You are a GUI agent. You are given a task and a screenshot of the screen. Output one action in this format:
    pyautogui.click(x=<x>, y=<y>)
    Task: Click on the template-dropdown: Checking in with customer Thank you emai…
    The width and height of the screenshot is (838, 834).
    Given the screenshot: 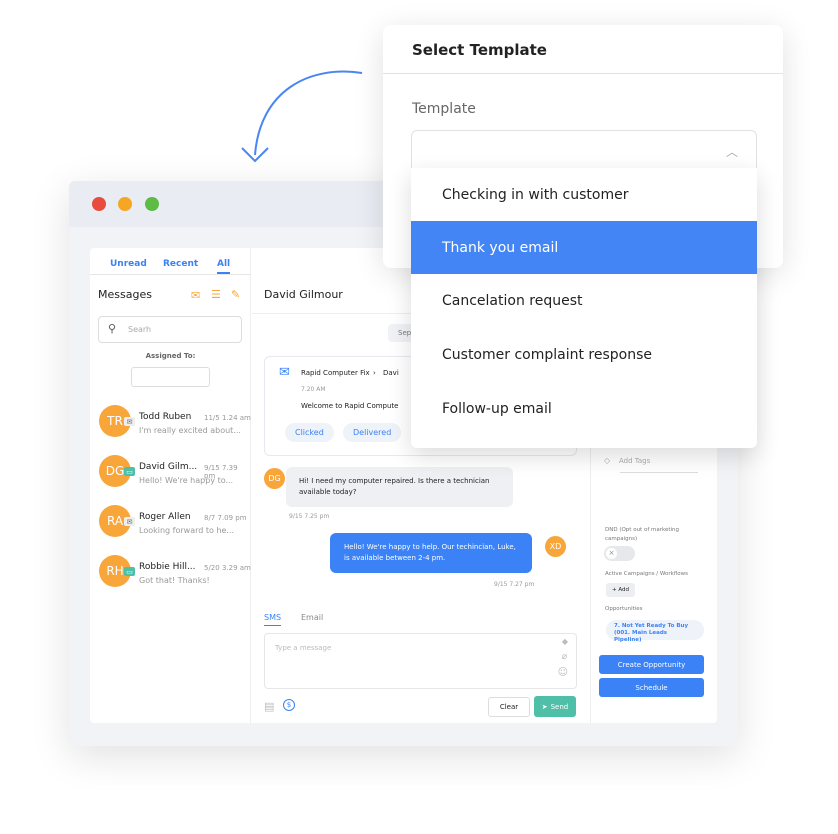 What is the action you would take?
    pyautogui.click(x=584, y=308)
    